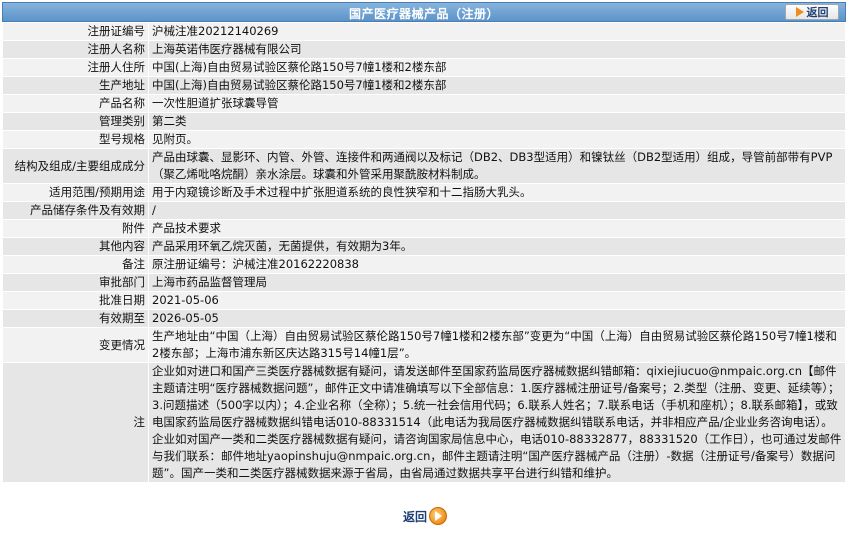  Describe the element at coordinates (75, 192) in the screenshot. I see `field-label: 适用范围/预期用途` at that location.